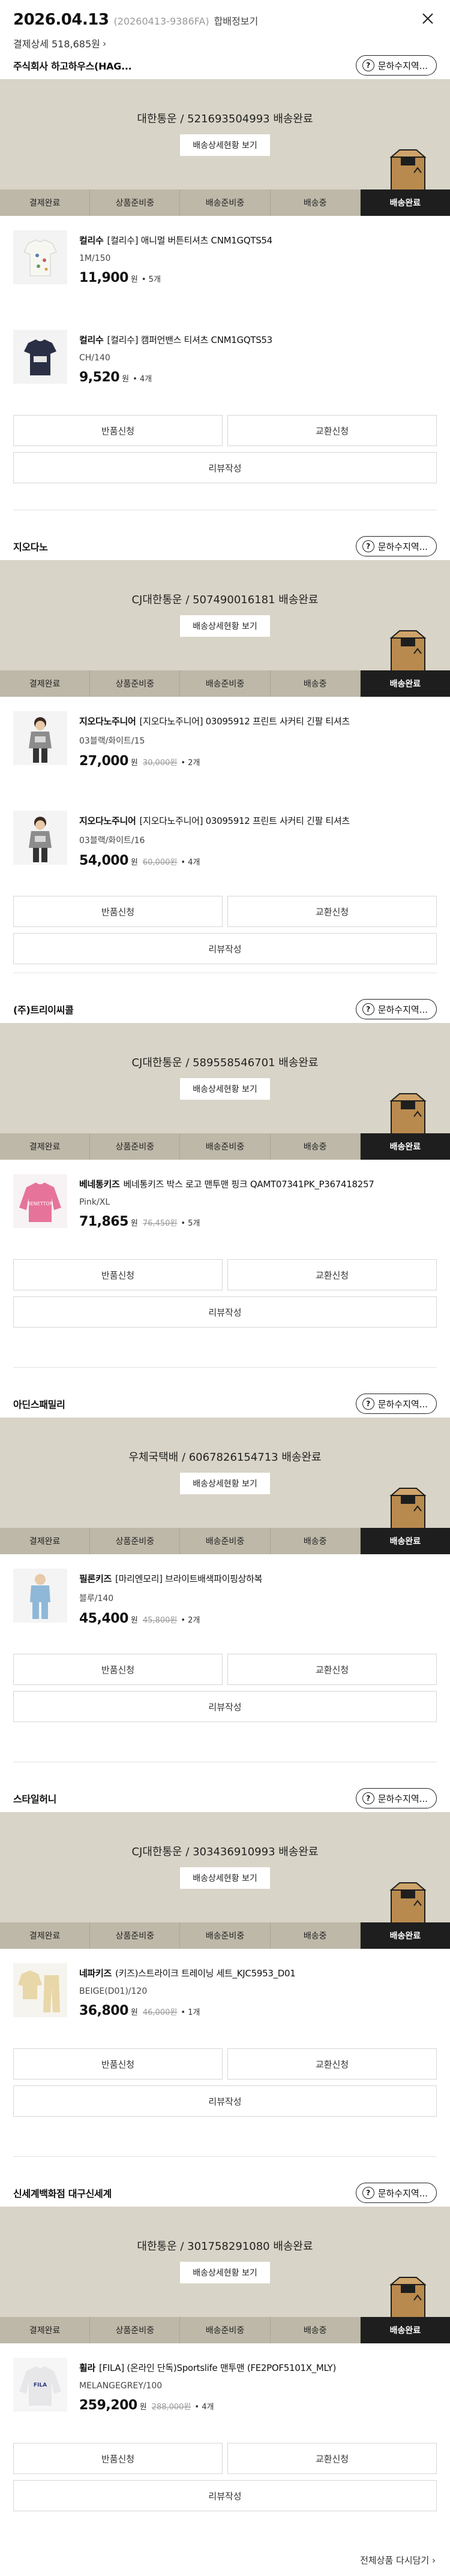 This screenshot has height=2576, width=450. I want to click on close-button, so click(428, 18).